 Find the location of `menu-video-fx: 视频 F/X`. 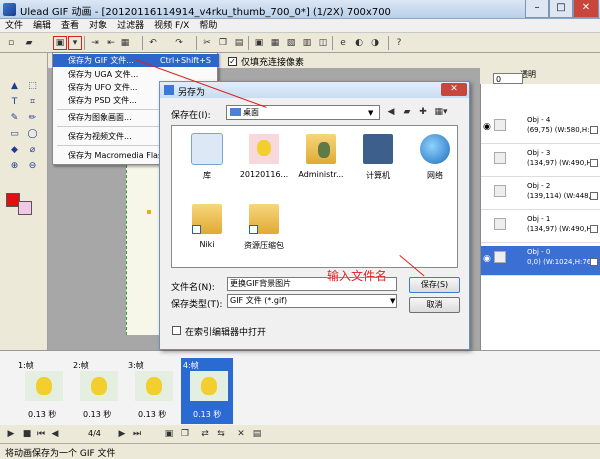

menu-video-fx: 视频 F/X is located at coordinates (171, 26).